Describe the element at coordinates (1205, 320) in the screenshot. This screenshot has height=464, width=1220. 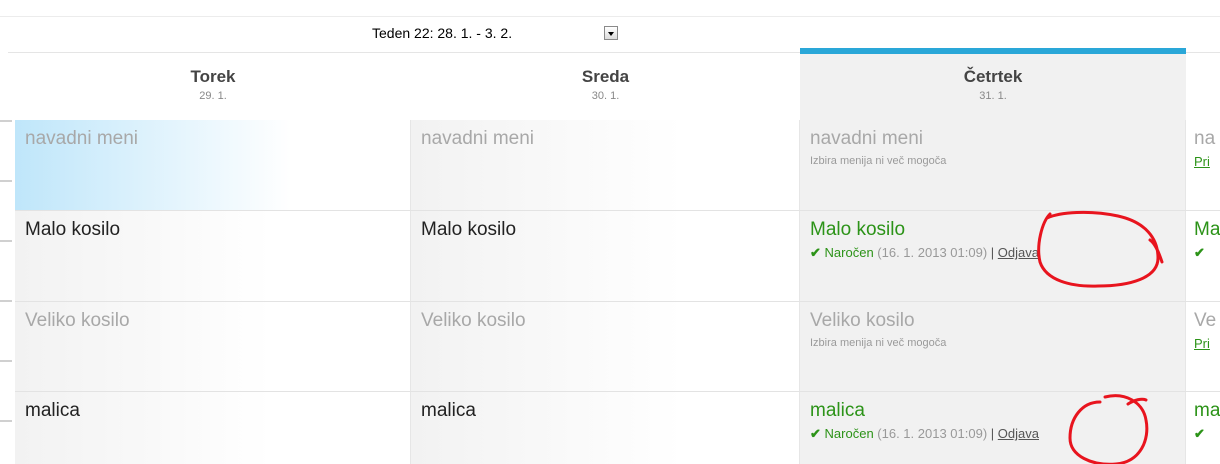
I see `meal-name: Ve` at that location.